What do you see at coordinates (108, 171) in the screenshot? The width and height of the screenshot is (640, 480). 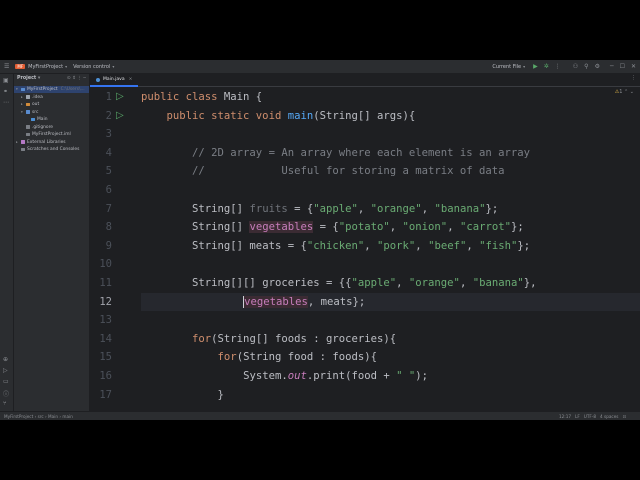 I see `line-number: 5` at bounding box center [108, 171].